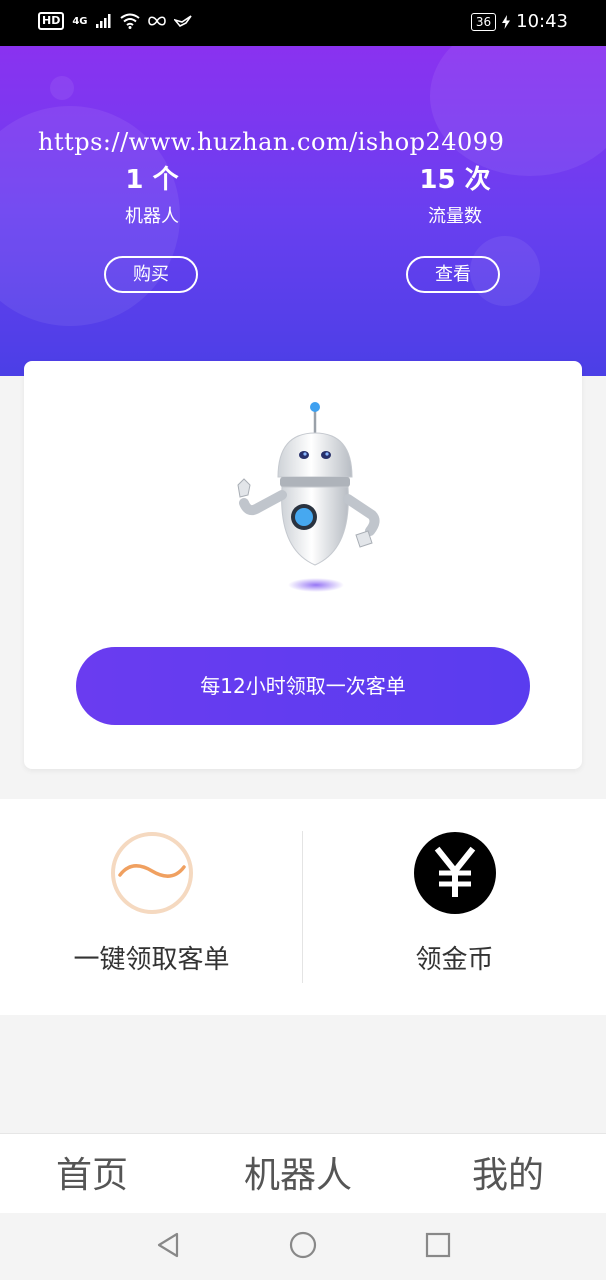 This screenshot has height=1280, width=606. What do you see at coordinates (303, 23) in the screenshot?
I see `status-bar: HD 4G 36 10:43` at bounding box center [303, 23].